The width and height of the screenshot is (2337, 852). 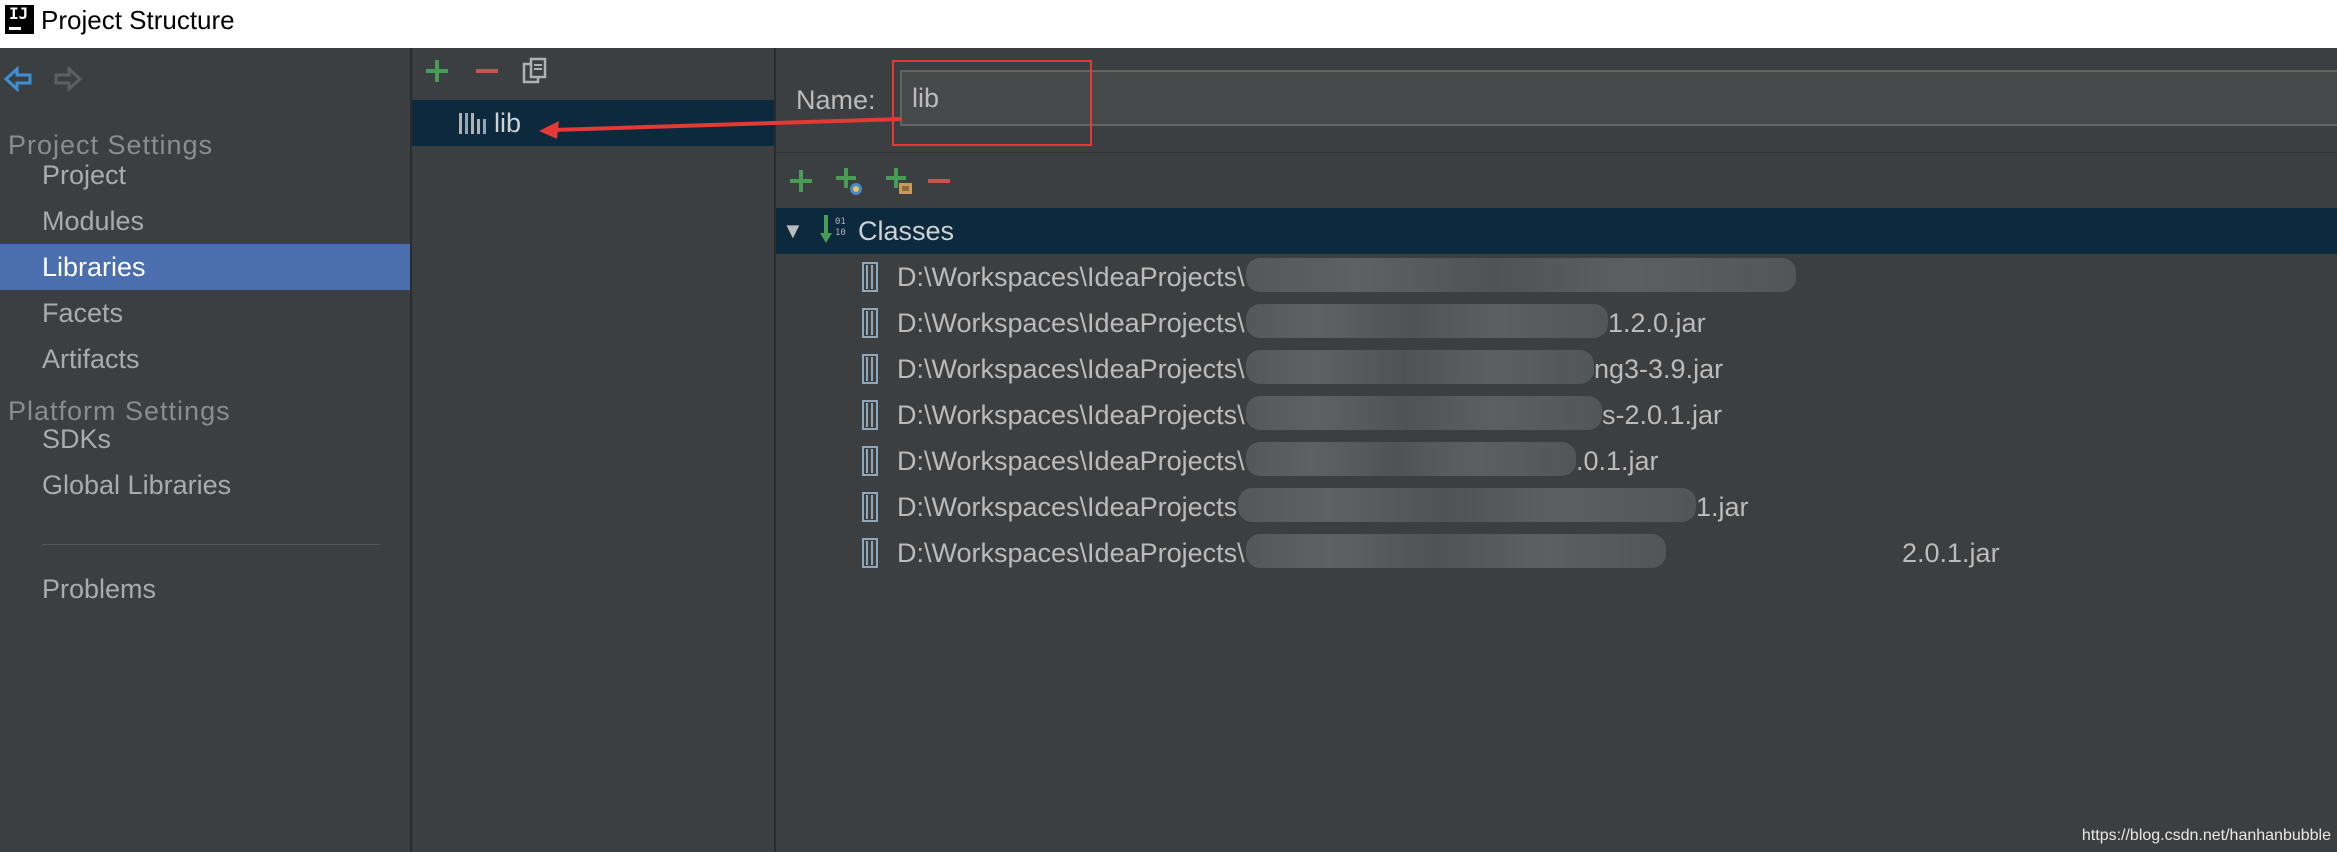 What do you see at coordinates (1556, 152) in the screenshot?
I see `detail-divider` at bounding box center [1556, 152].